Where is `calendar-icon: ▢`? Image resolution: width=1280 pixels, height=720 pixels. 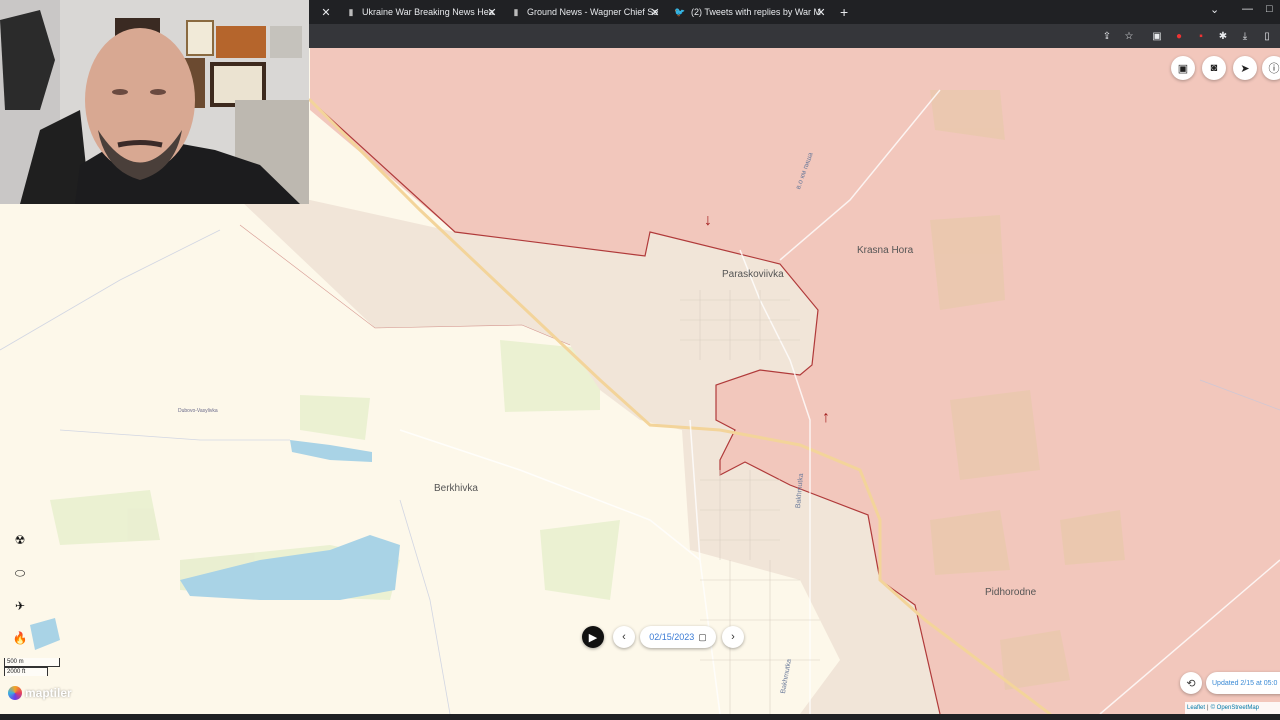 calendar-icon: ▢ is located at coordinates (702, 636).